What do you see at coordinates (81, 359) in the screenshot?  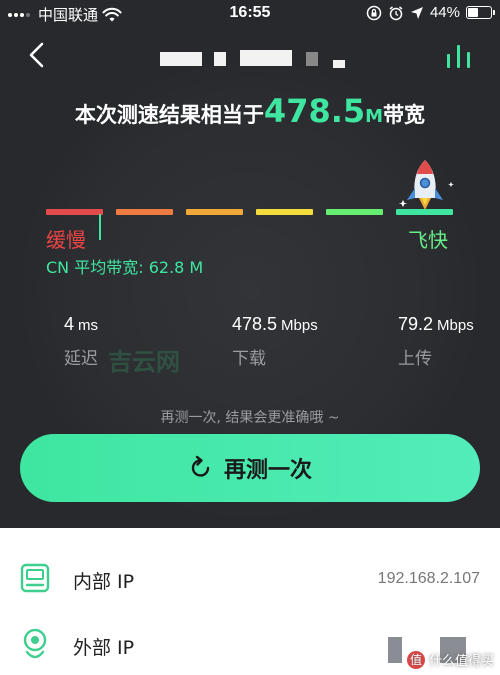 I see `latency-label: 延迟` at bounding box center [81, 359].